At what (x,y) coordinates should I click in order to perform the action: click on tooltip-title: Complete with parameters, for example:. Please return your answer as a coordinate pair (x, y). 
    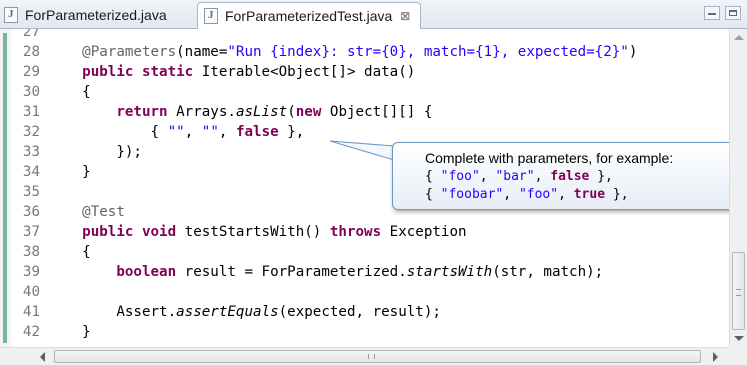
    Looking at the image, I should click on (549, 158).